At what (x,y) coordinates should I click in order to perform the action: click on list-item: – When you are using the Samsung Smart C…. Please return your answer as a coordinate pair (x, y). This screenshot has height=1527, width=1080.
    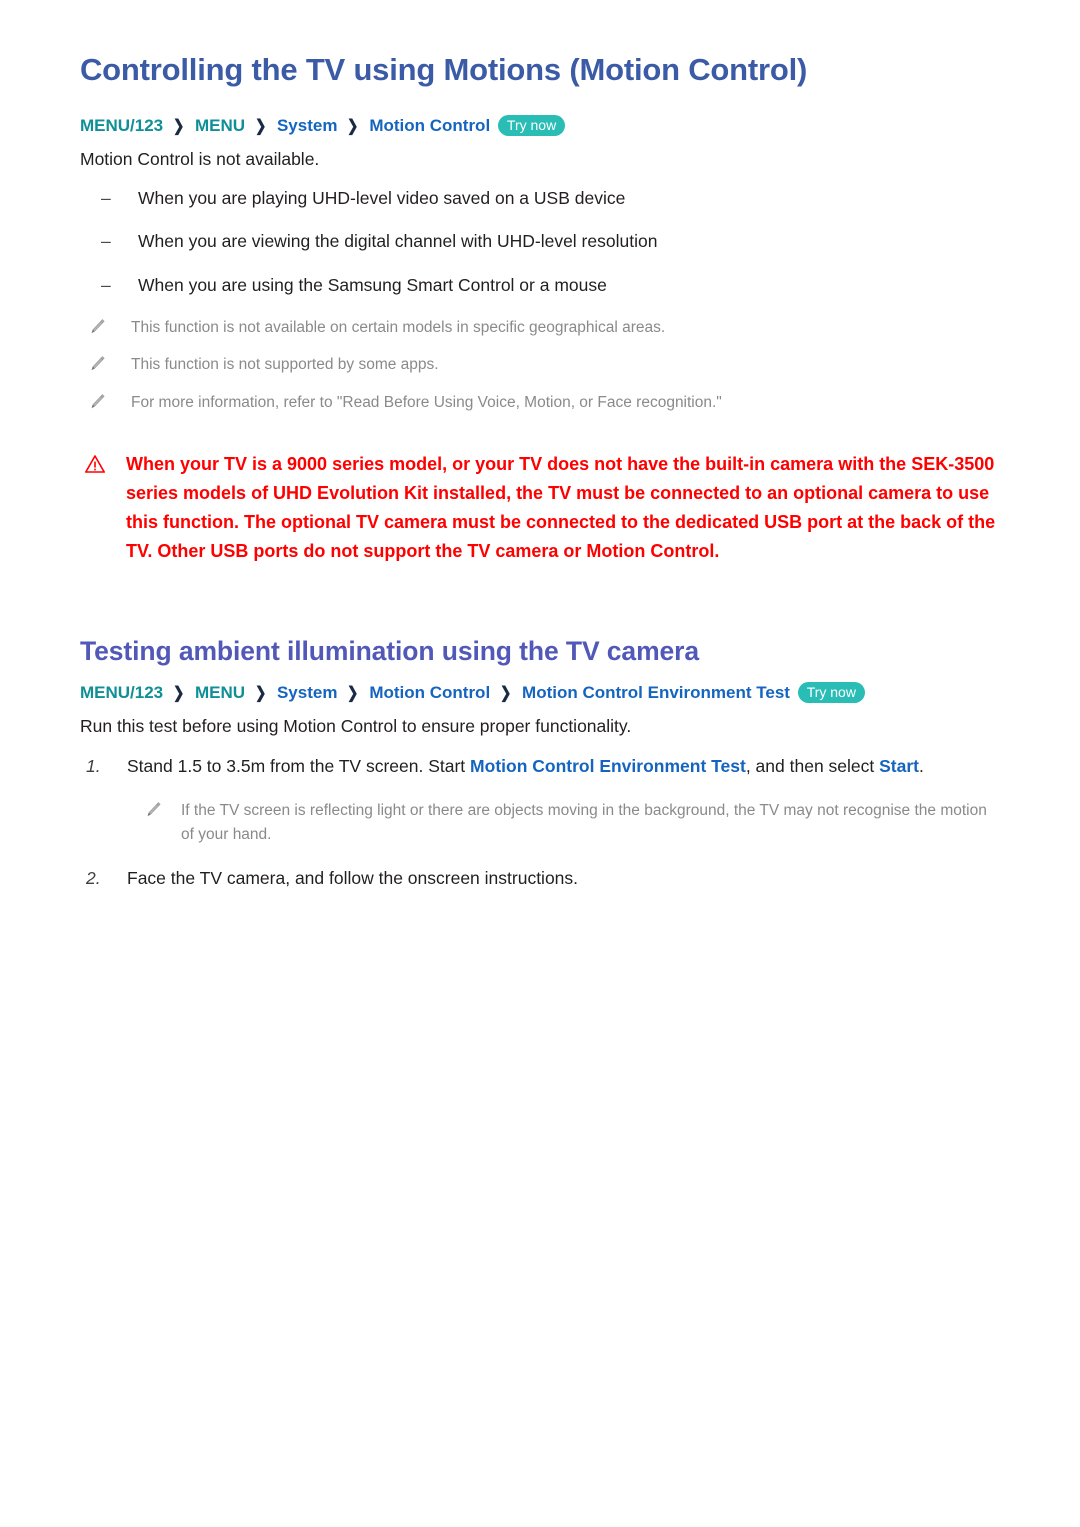
    Looking at the image, I should click on (540, 285).